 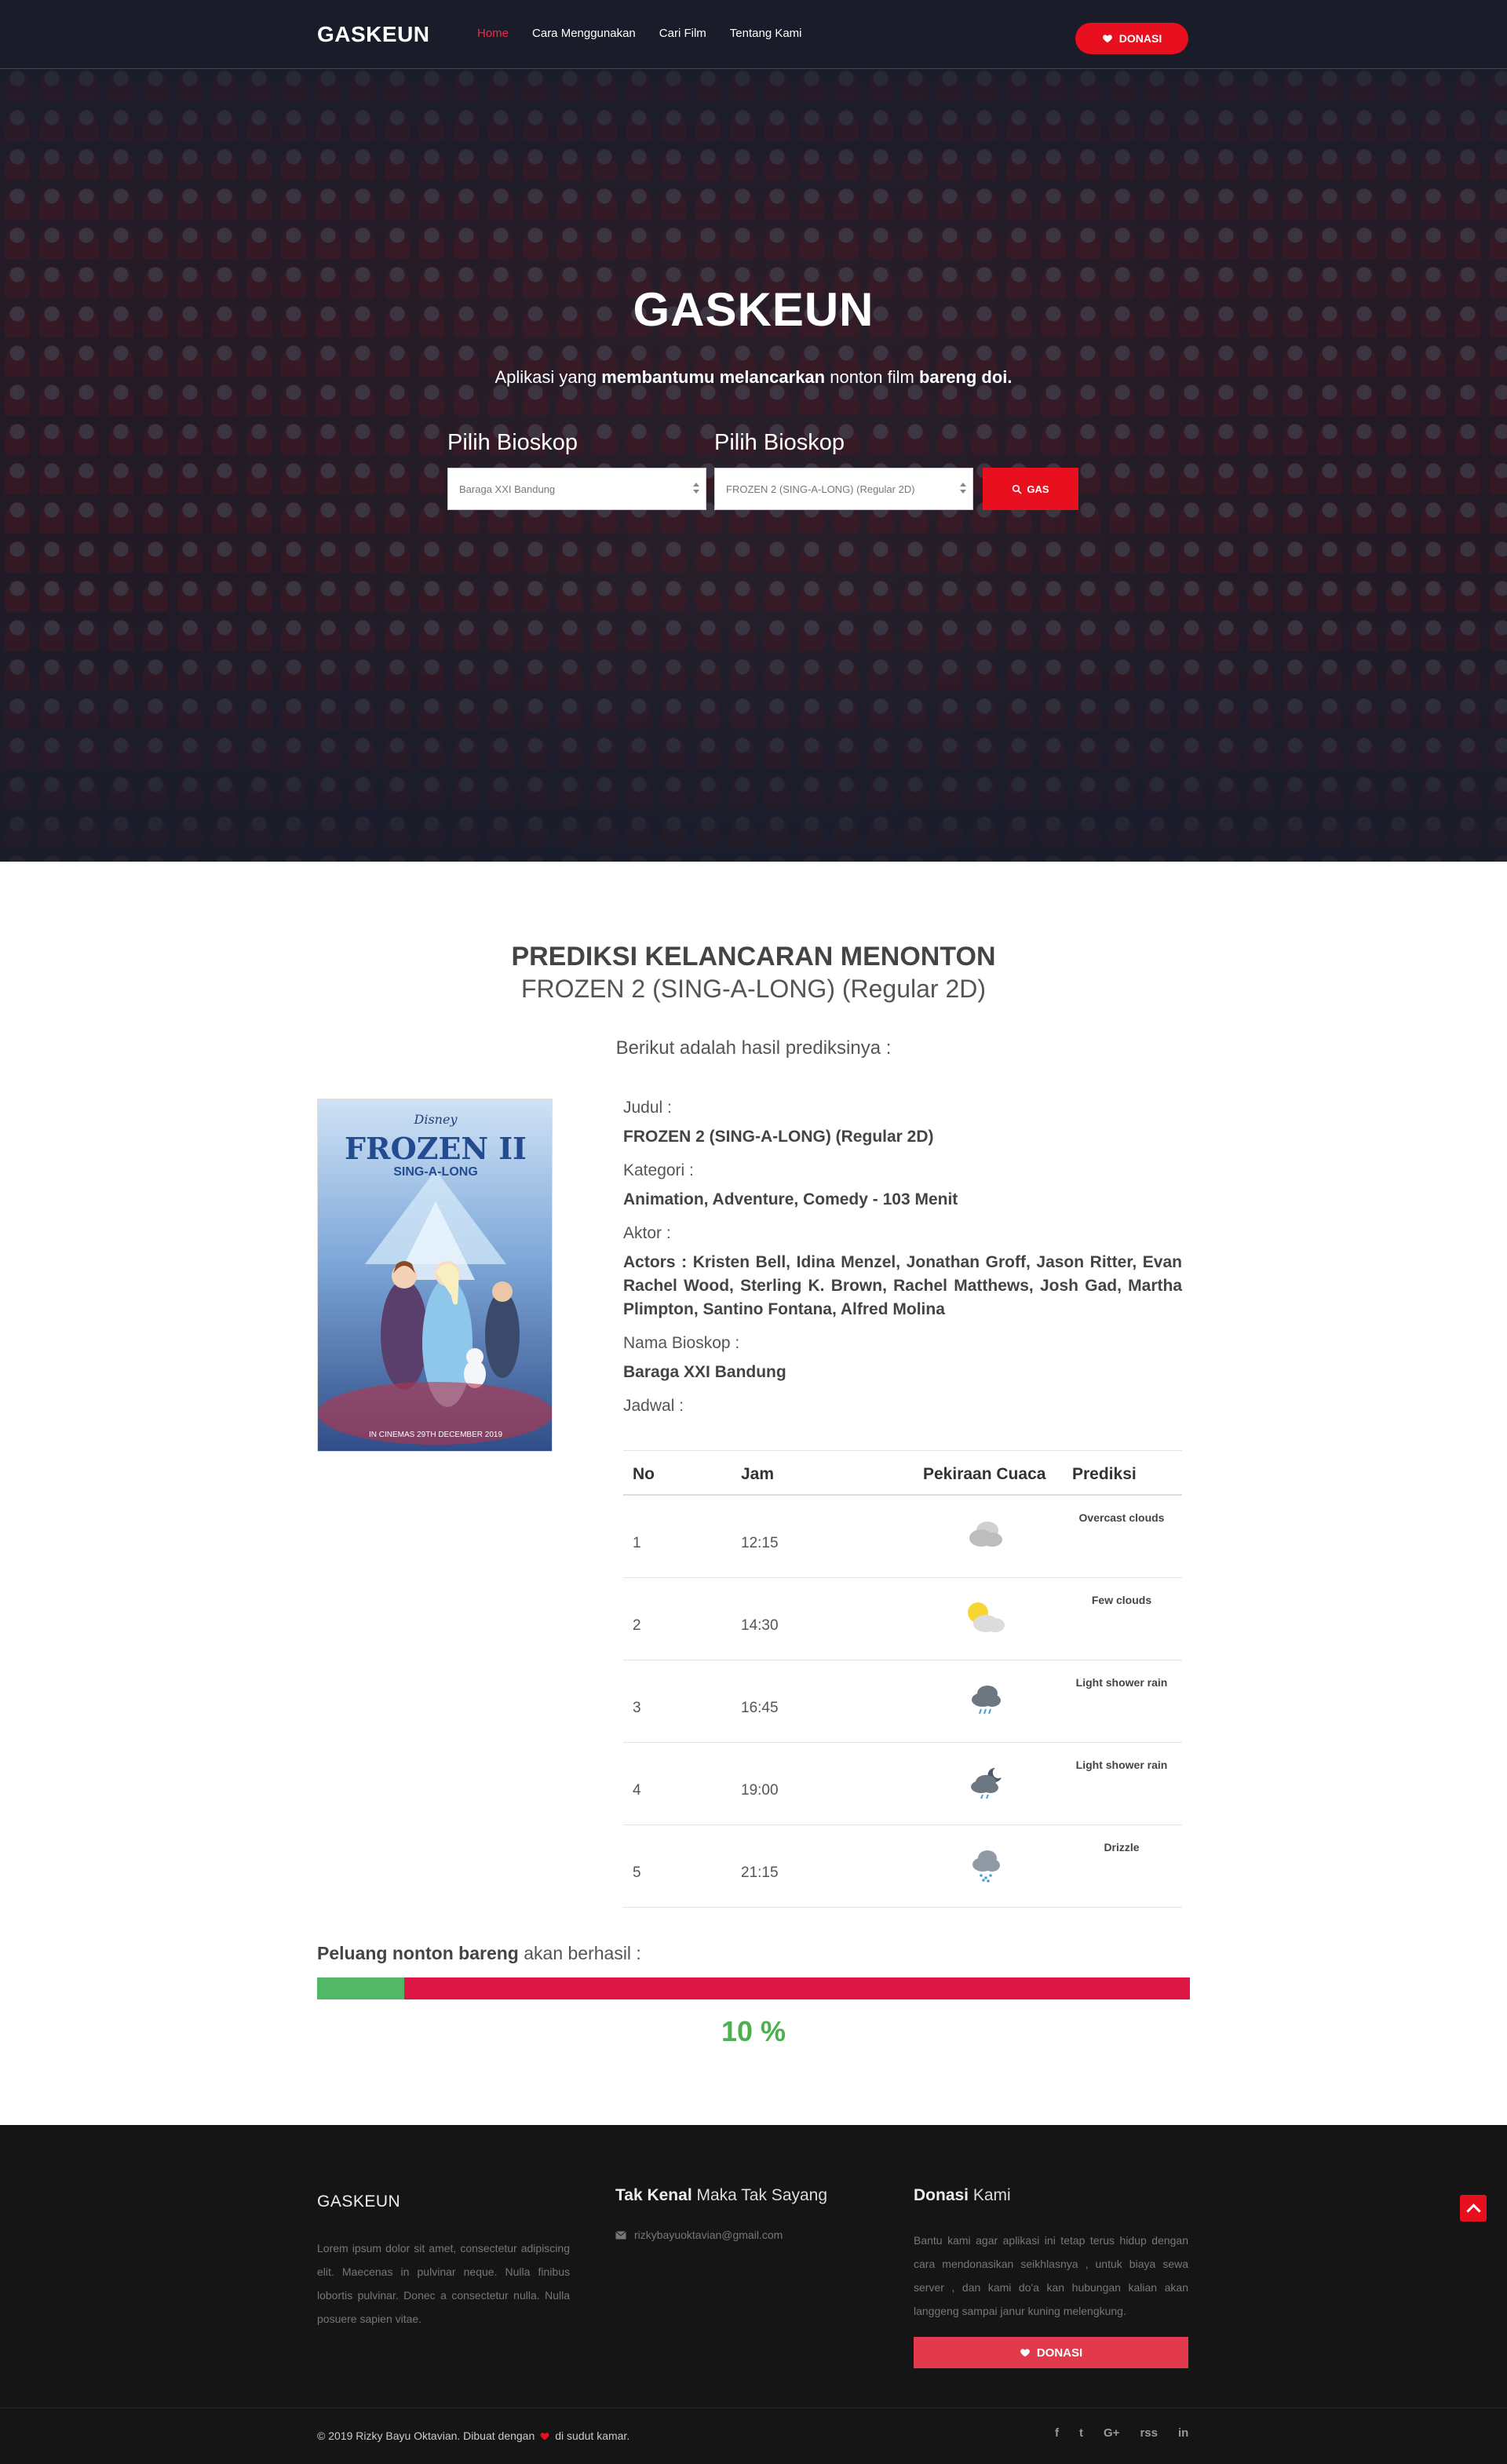 What do you see at coordinates (374, 34) in the screenshot?
I see `brand-logo: GASKEUN` at bounding box center [374, 34].